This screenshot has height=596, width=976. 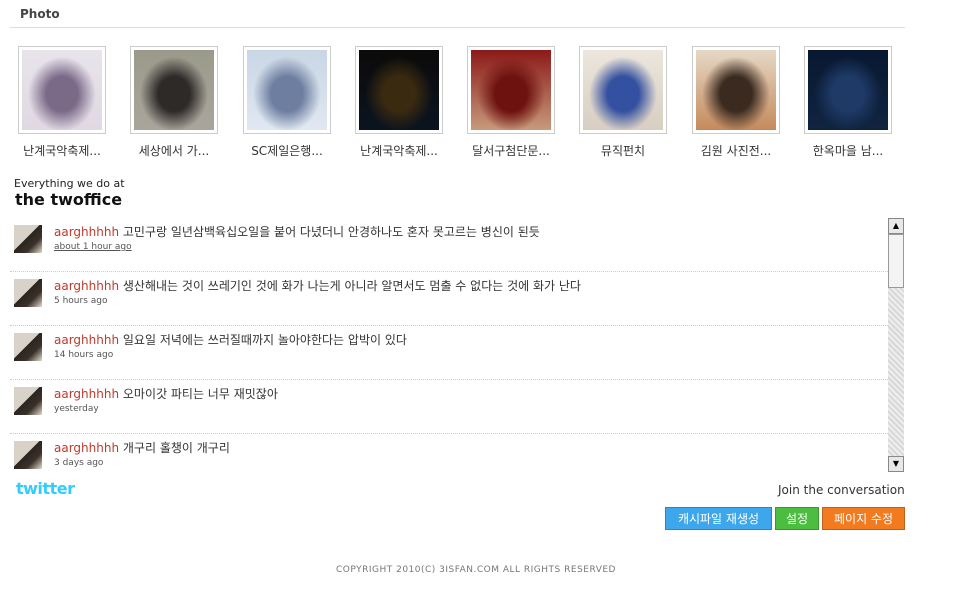 What do you see at coordinates (40, 14) in the screenshot?
I see `section-title: Photo` at bounding box center [40, 14].